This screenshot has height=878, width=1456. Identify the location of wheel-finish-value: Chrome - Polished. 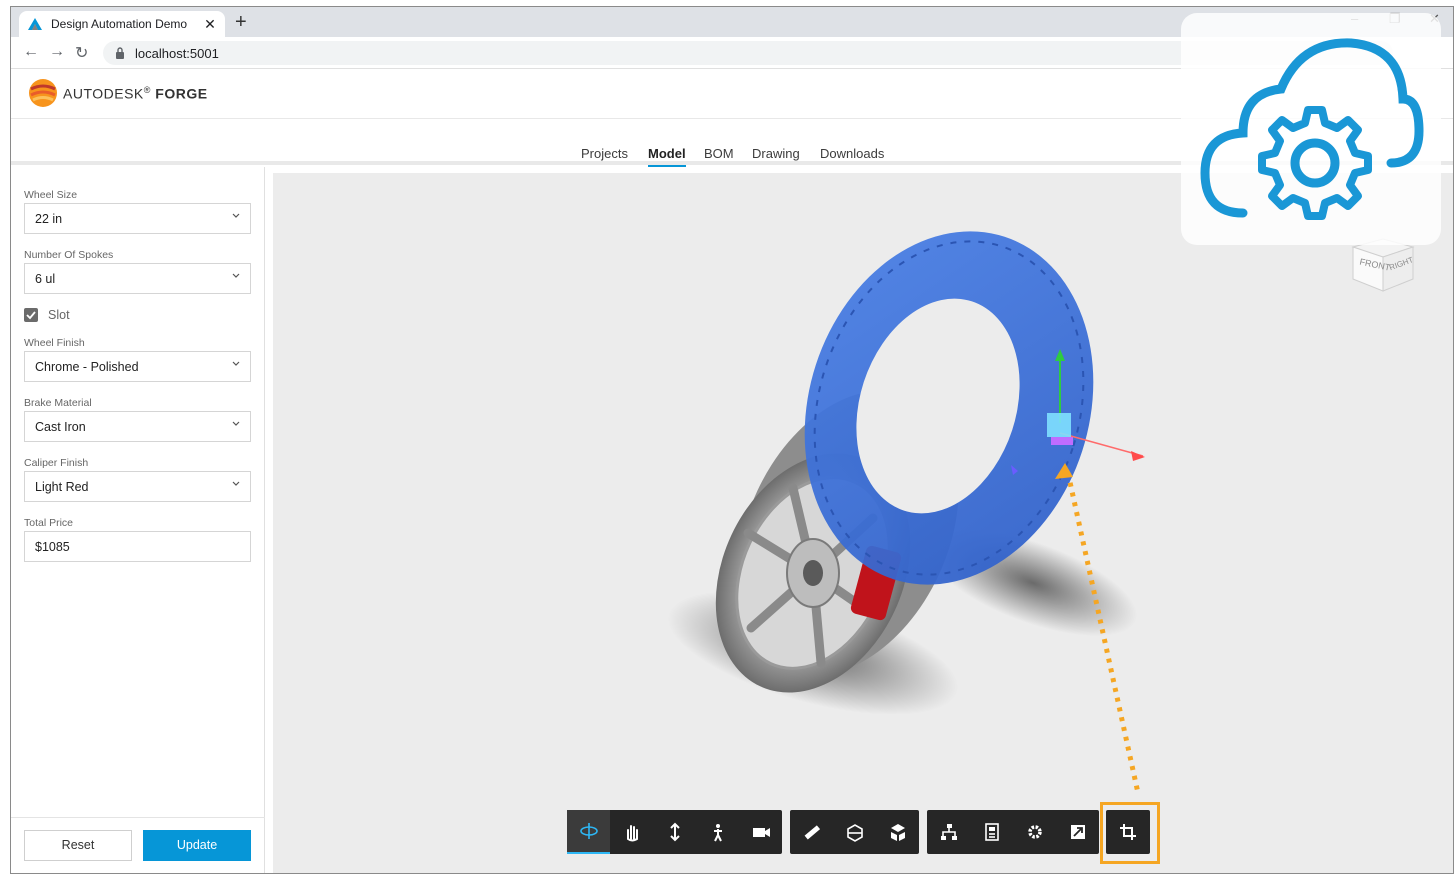
(87, 367).